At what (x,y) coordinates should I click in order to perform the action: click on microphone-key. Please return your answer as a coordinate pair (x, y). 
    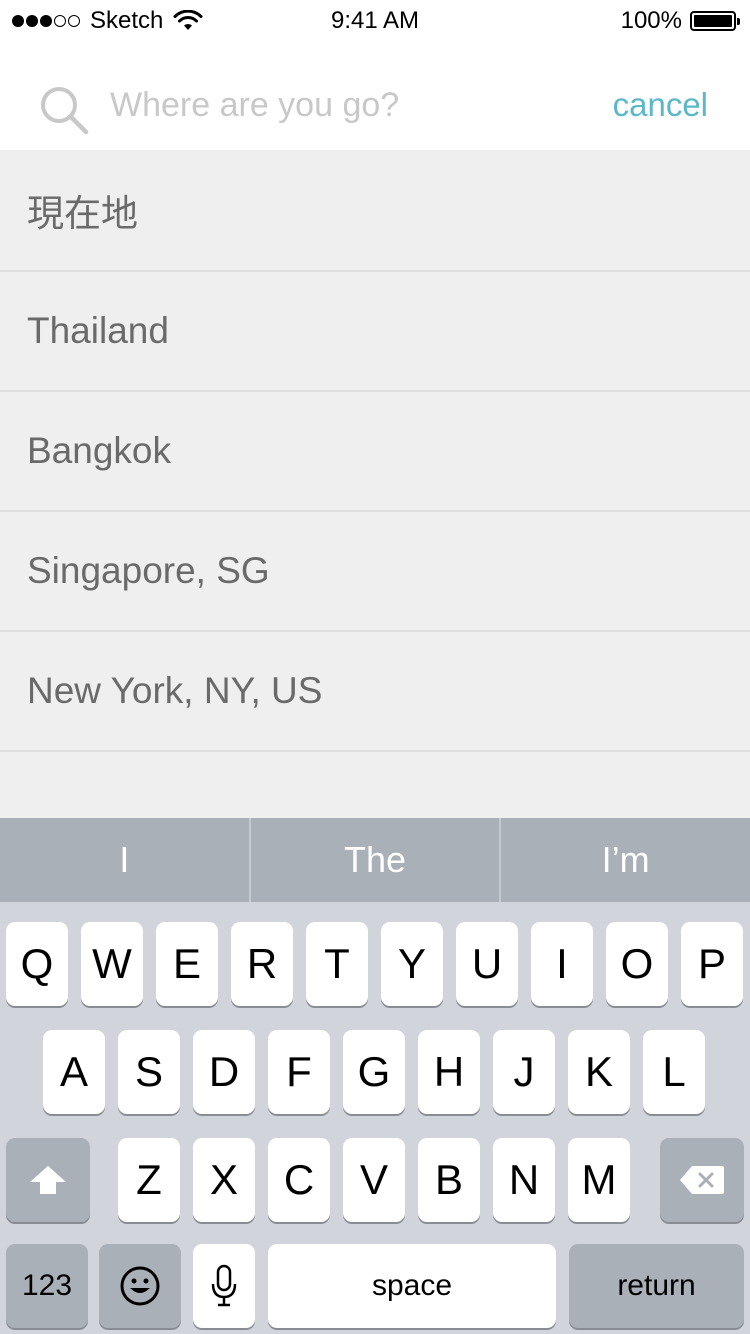
    Looking at the image, I should click on (224, 1286).